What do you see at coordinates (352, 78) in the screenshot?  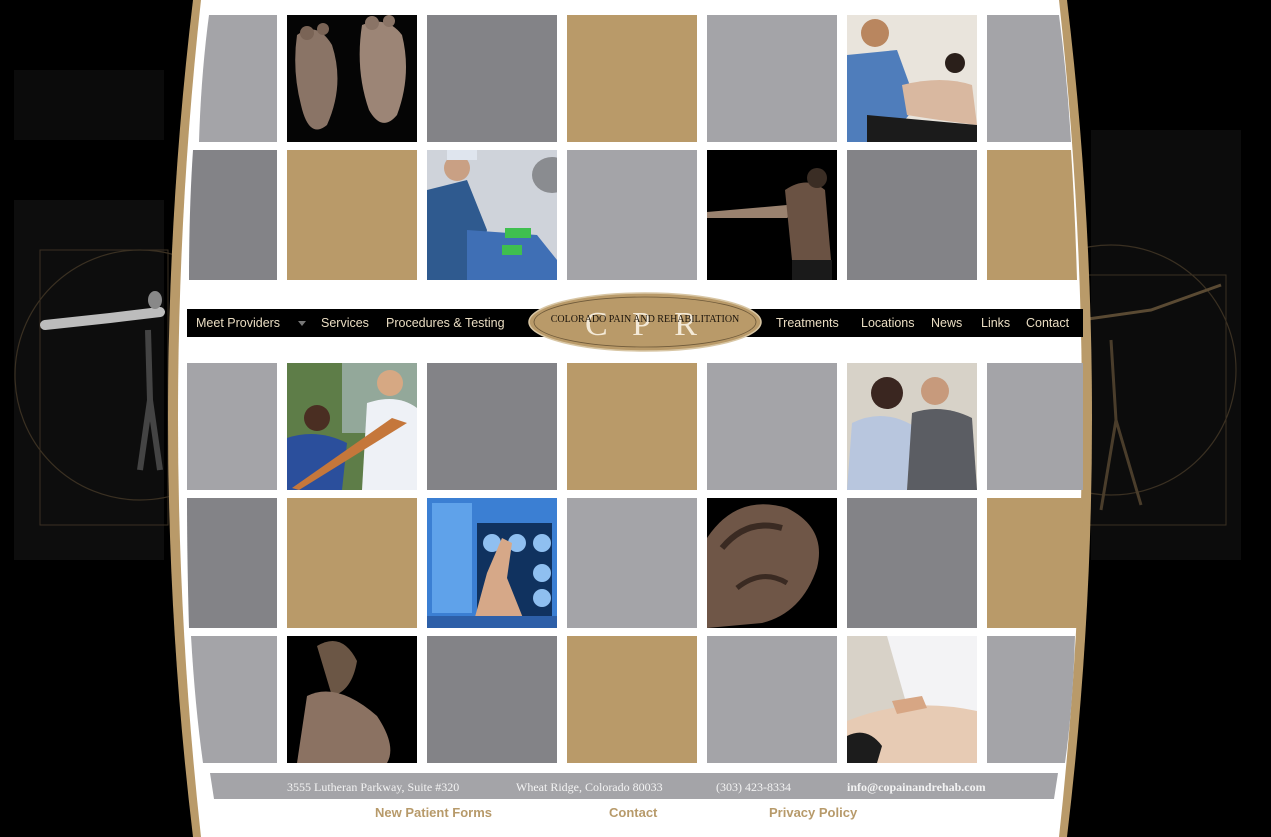 I see `feet-photo` at bounding box center [352, 78].